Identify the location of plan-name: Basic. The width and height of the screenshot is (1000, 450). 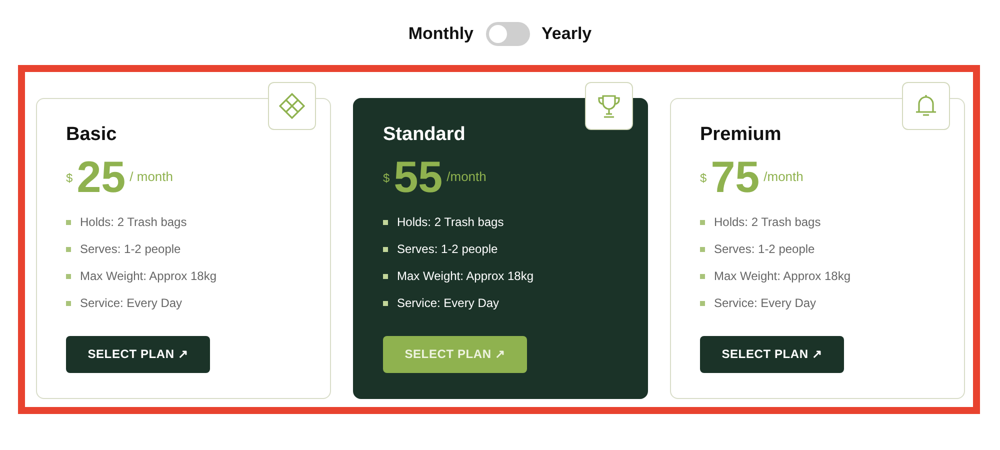
(92, 135).